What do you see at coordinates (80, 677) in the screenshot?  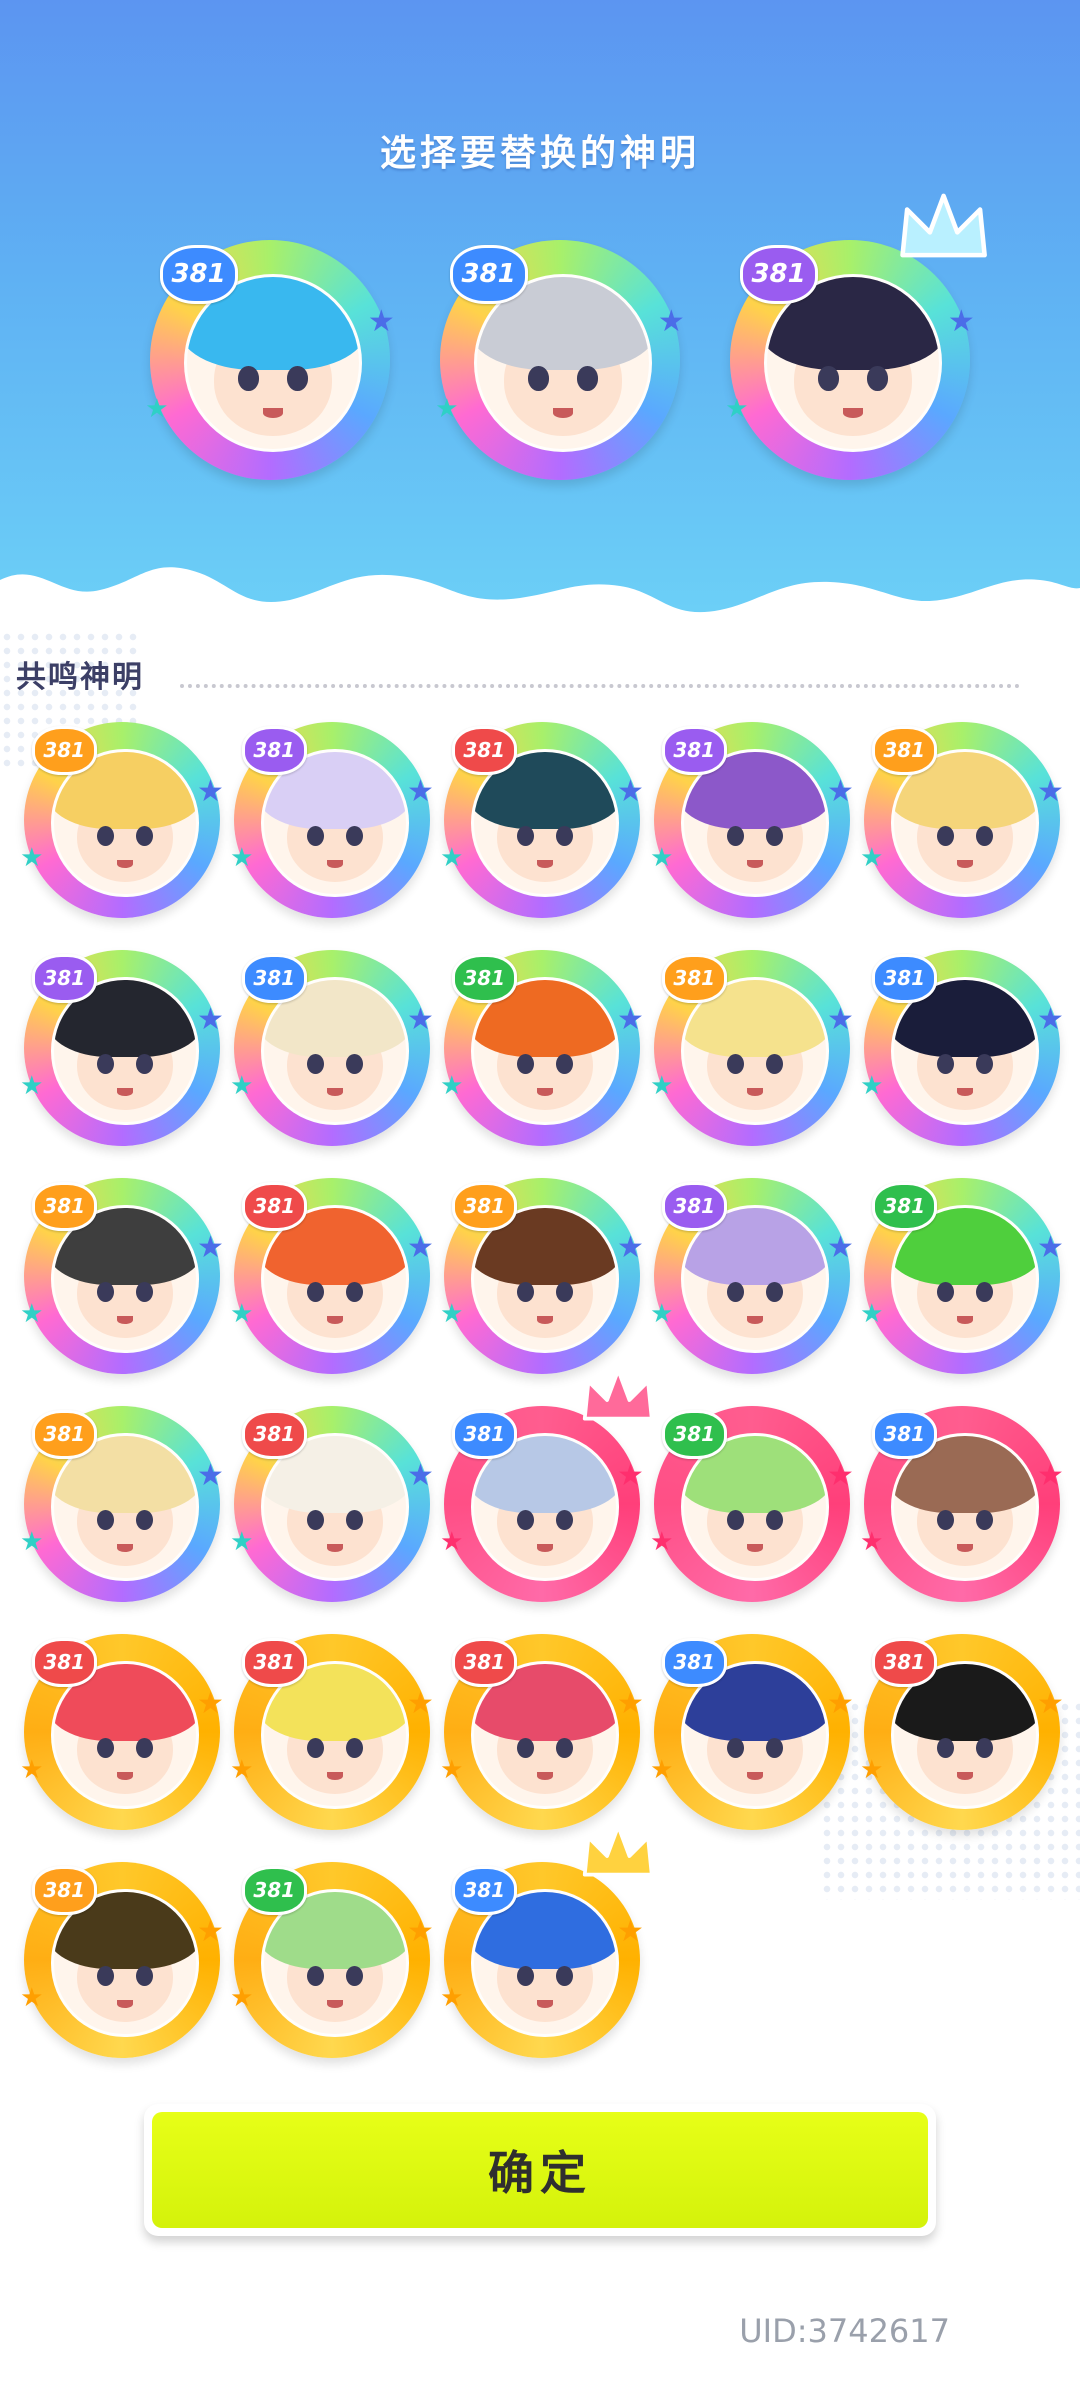 I see `section-title: 共鸣神明` at bounding box center [80, 677].